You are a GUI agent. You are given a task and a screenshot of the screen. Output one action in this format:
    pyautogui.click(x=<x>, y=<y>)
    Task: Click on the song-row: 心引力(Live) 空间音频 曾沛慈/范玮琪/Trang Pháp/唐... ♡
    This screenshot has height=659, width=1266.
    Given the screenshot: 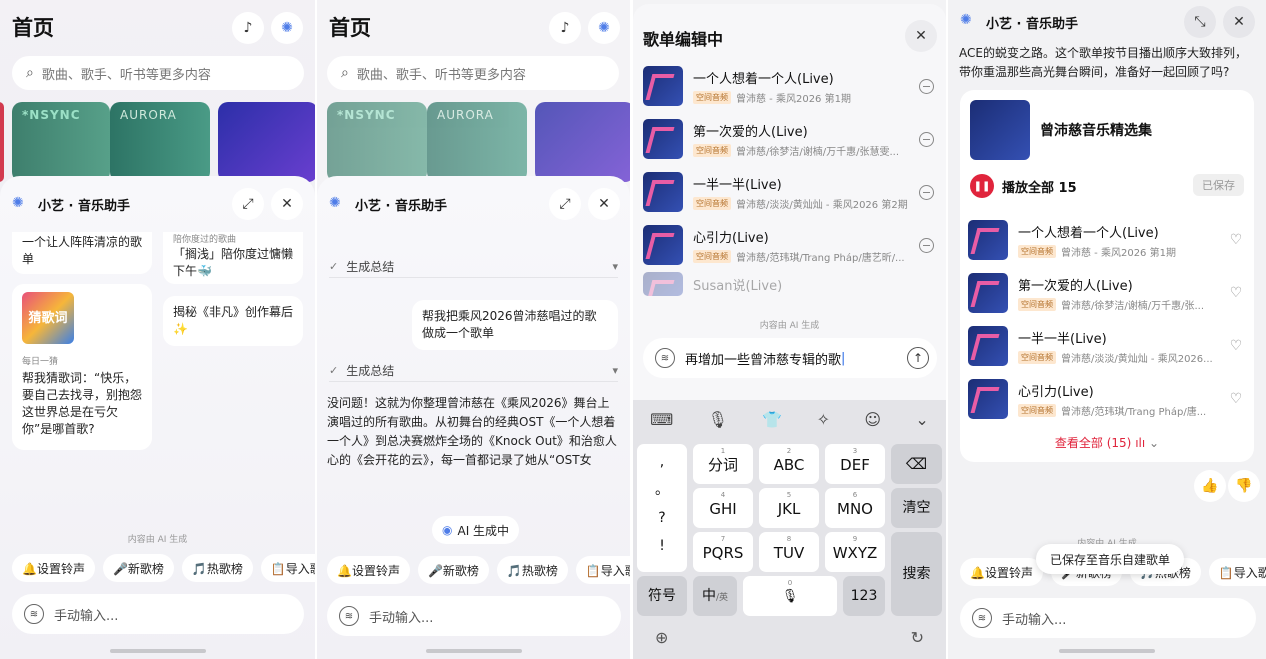 What is the action you would take?
    pyautogui.click(x=1107, y=399)
    